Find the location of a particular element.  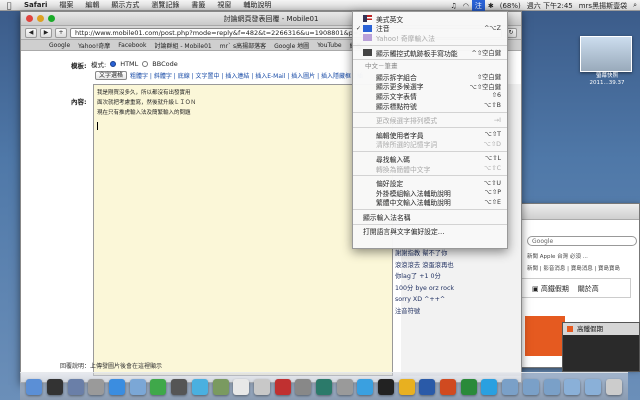

bookmark-item: mr` s高揚部落客 is located at coordinates (243, 45).